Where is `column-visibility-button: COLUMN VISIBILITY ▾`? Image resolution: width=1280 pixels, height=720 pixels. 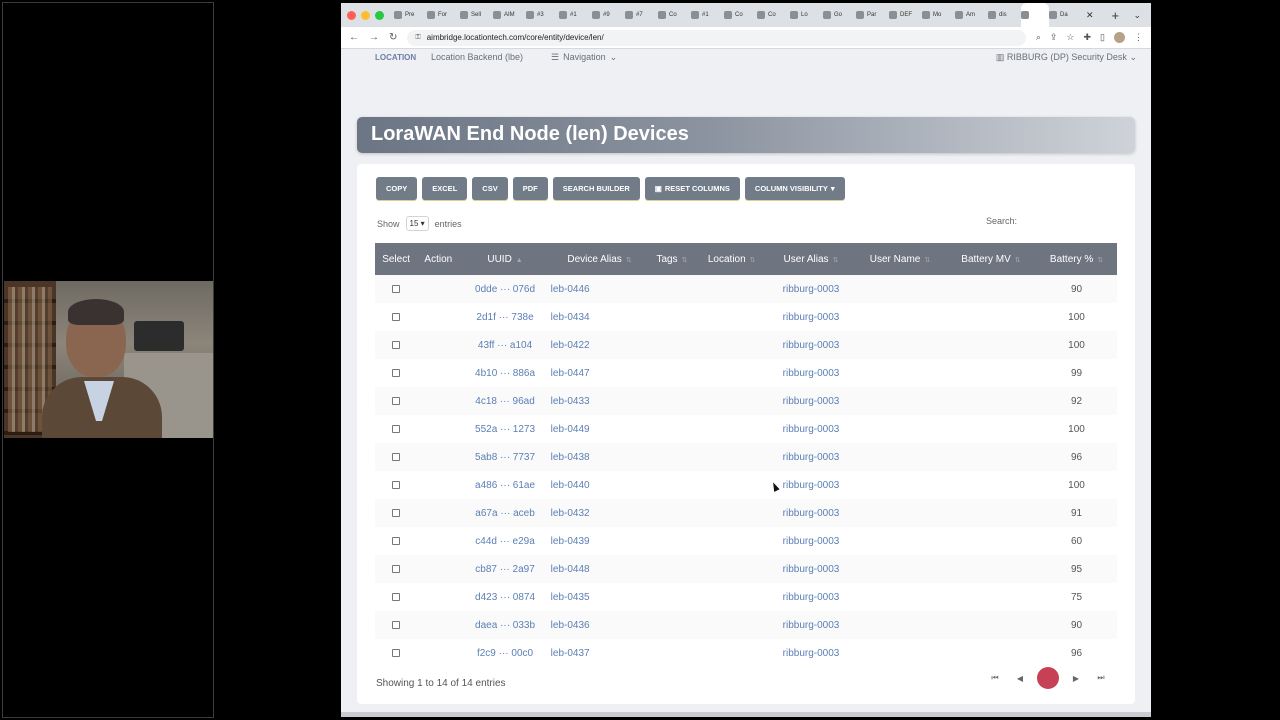 column-visibility-button: COLUMN VISIBILITY ▾ is located at coordinates (794, 188).